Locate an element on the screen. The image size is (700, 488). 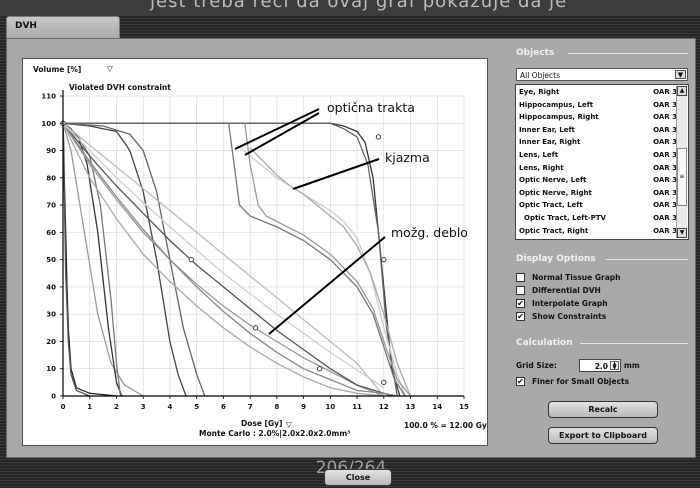
object-name: Optic Nerve, Left is located at coordinates (553, 180).